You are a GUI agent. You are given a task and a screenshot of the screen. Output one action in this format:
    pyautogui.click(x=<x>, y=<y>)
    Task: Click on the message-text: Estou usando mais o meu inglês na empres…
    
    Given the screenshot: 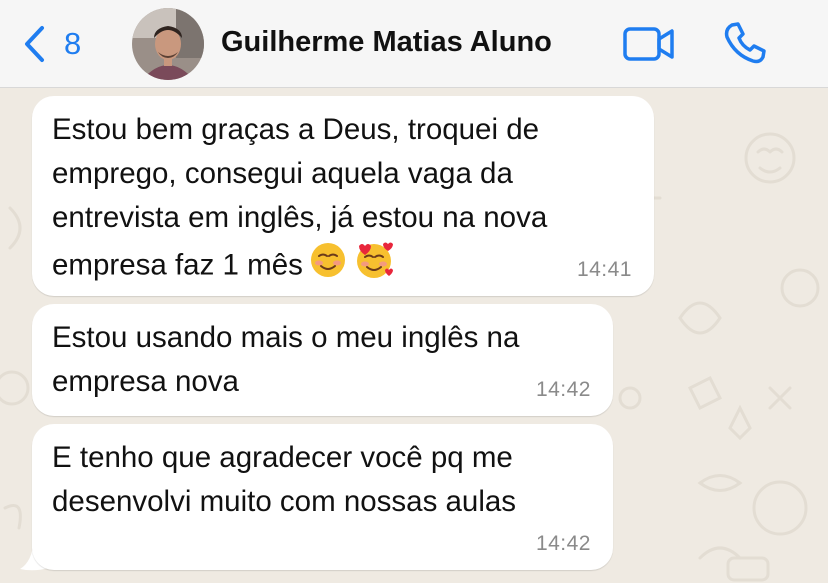 What is the action you would take?
    pyautogui.click(x=285, y=360)
    